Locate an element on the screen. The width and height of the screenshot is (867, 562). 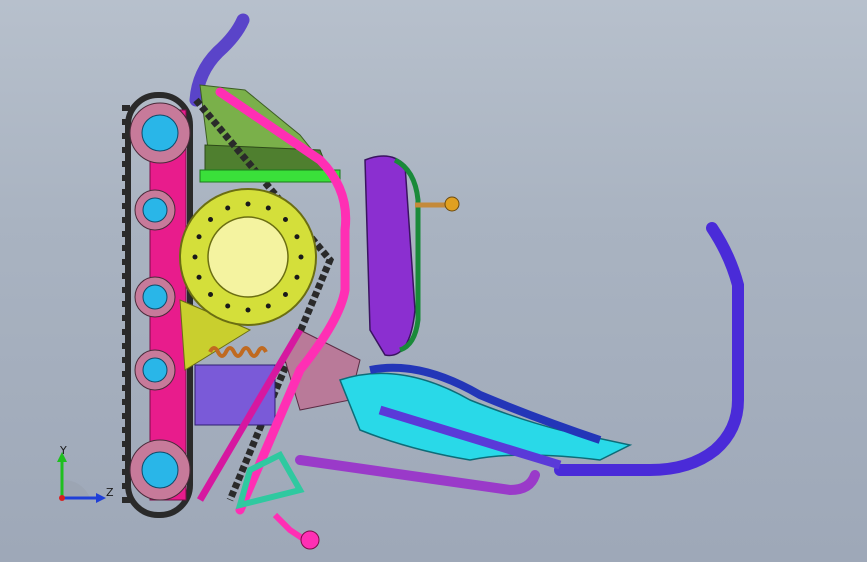
bottom-ball is located at coordinates (310, 540).